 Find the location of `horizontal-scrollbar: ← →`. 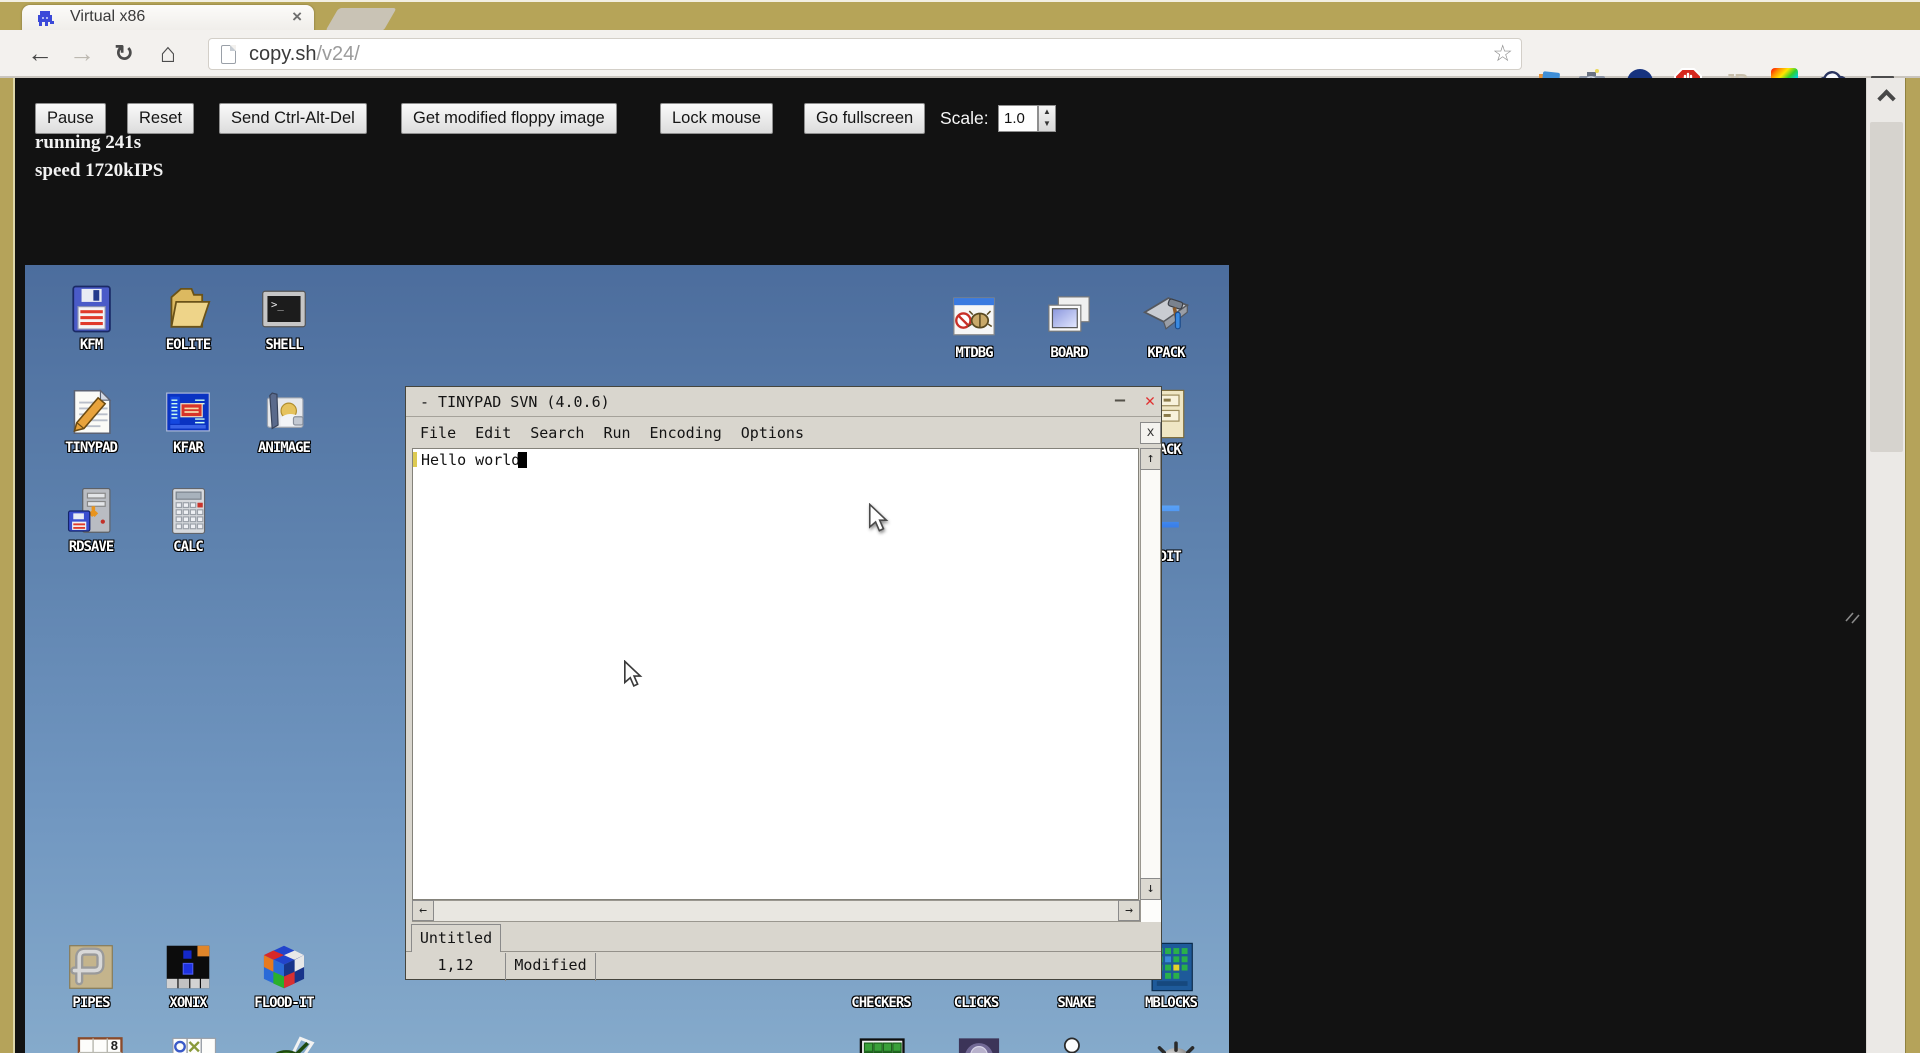

horizontal-scrollbar: ← → is located at coordinates (776, 911).